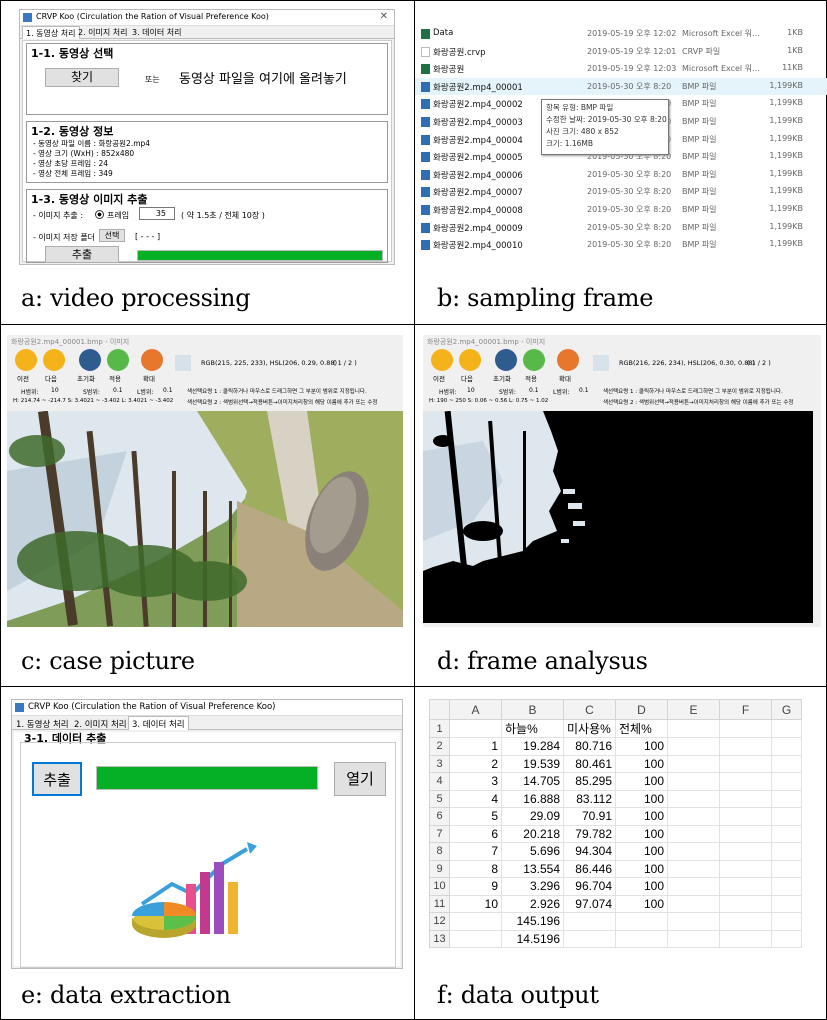 The width and height of the screenshot is (827, 1020). I want to click on sheet-cell: 2.926, so click(532, 903).